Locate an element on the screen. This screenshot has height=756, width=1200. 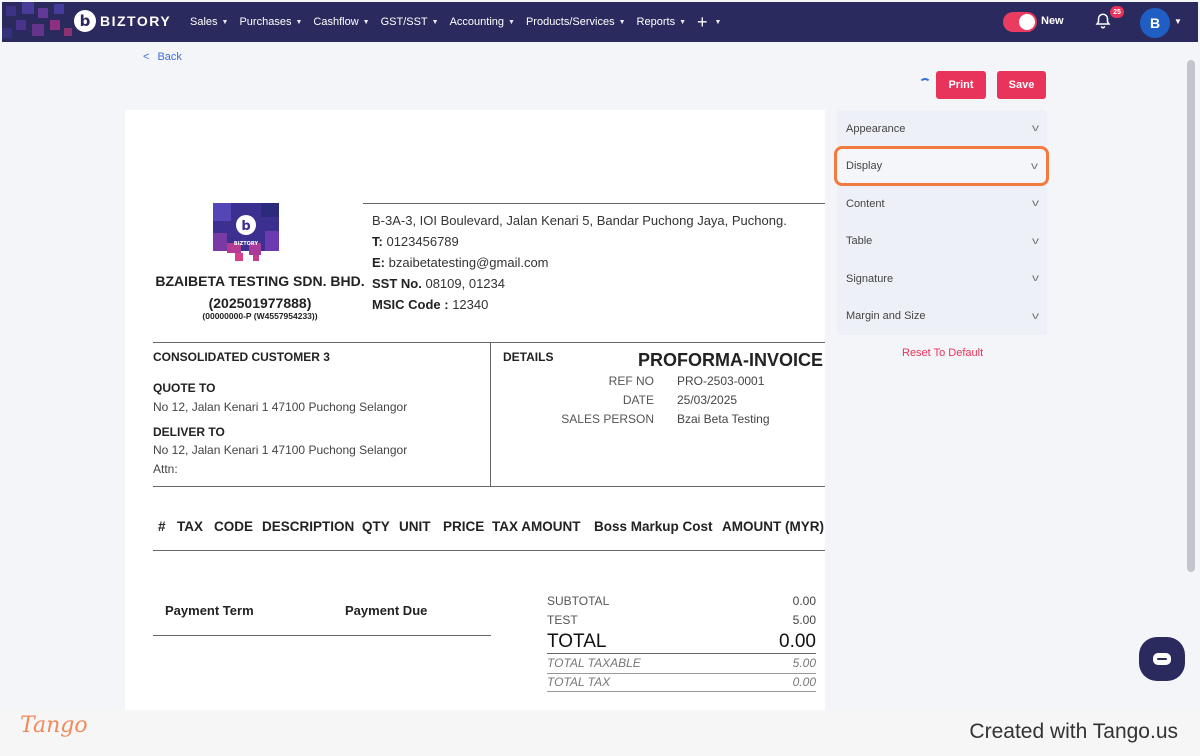
column-header: DESCRIPTION is located at coordinates (308, 526).